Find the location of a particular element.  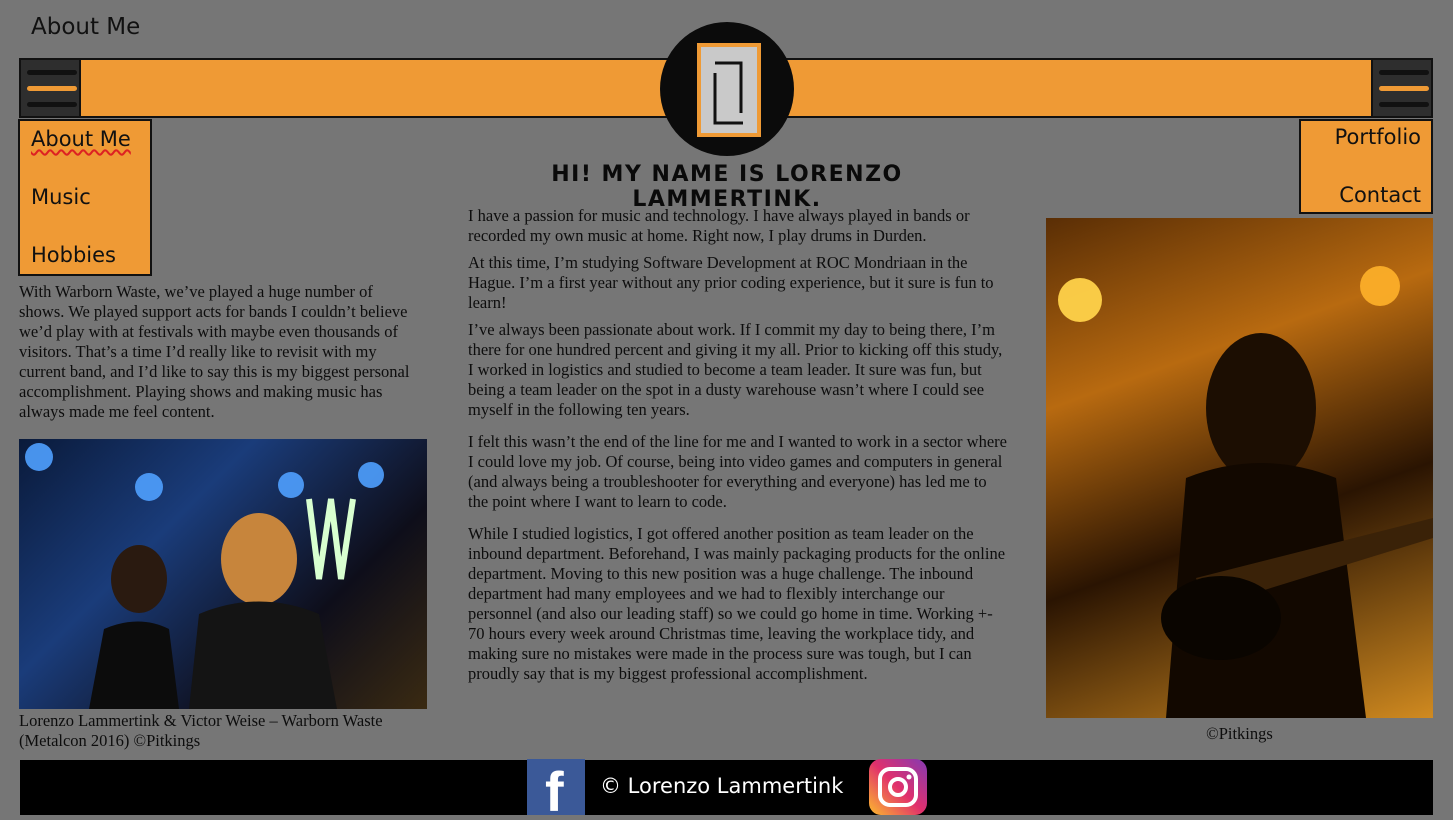

nav-item-about-me: About Me is located at coordinates (81, 139).